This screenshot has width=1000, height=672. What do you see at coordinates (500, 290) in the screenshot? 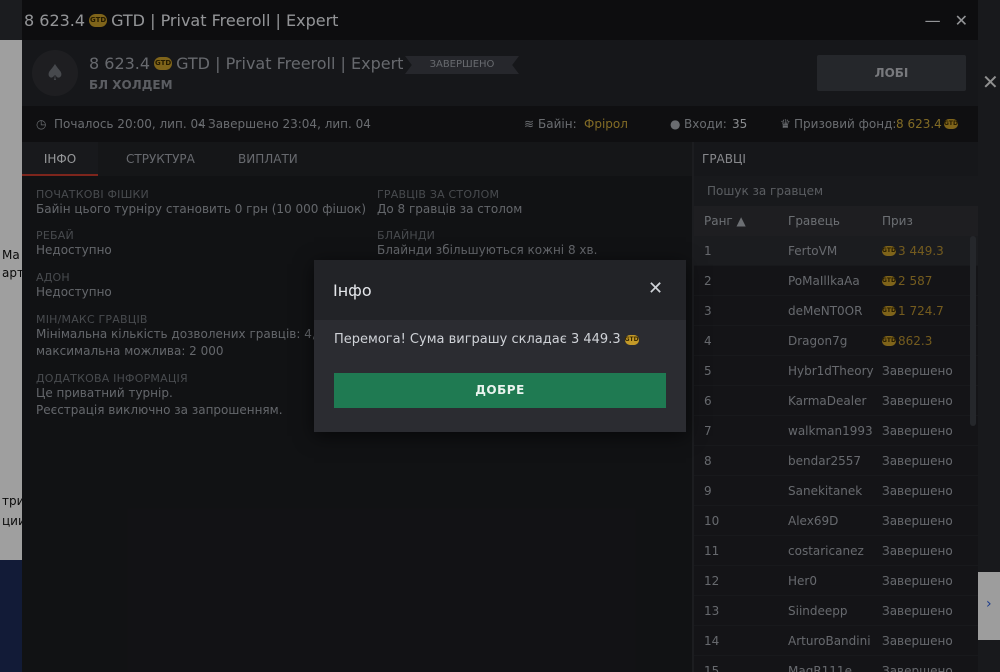
I see `dialog-header: Інфо ✕` at bounding box center [500, 290].